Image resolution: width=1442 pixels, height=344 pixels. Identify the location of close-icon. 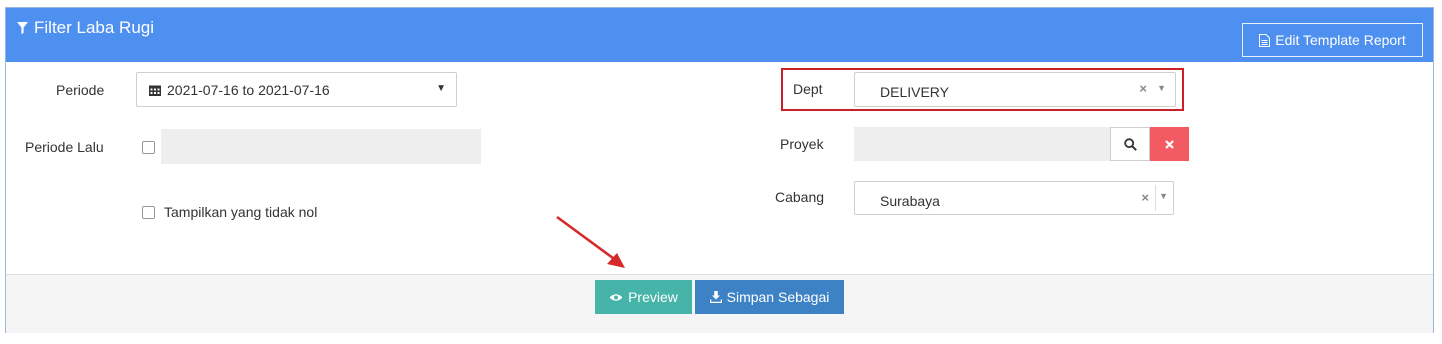
(1169, 144).